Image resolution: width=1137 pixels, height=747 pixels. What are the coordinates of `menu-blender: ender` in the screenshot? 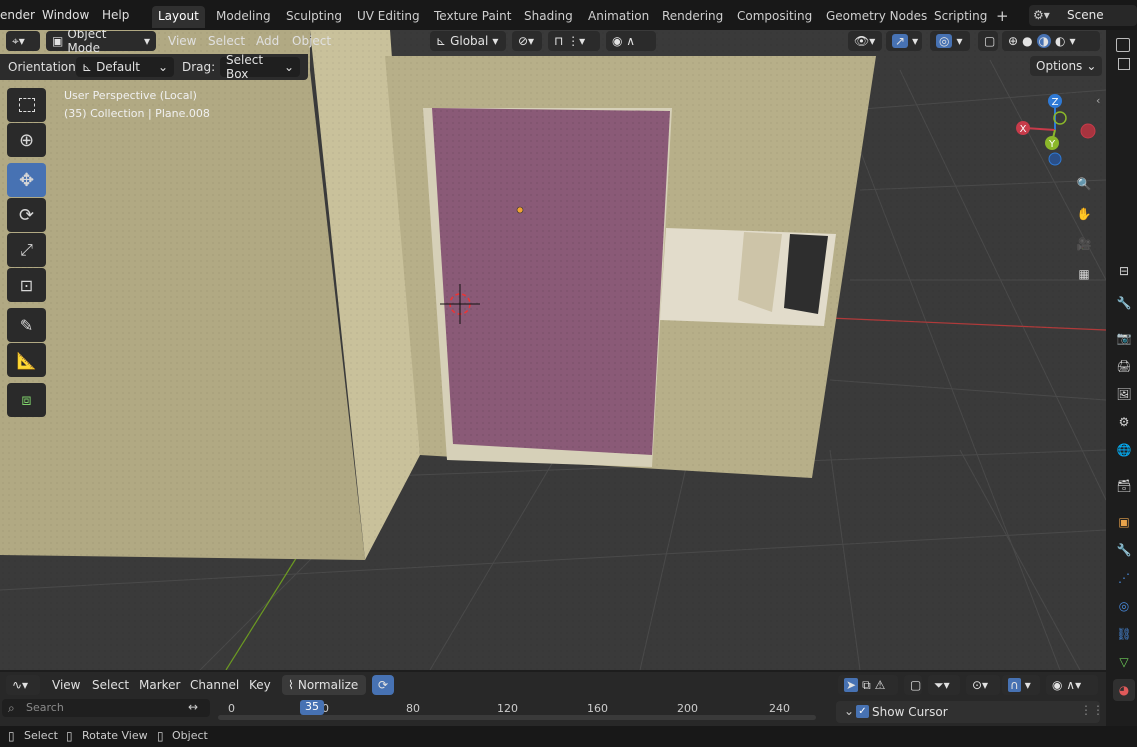 It's located at (17, 15).